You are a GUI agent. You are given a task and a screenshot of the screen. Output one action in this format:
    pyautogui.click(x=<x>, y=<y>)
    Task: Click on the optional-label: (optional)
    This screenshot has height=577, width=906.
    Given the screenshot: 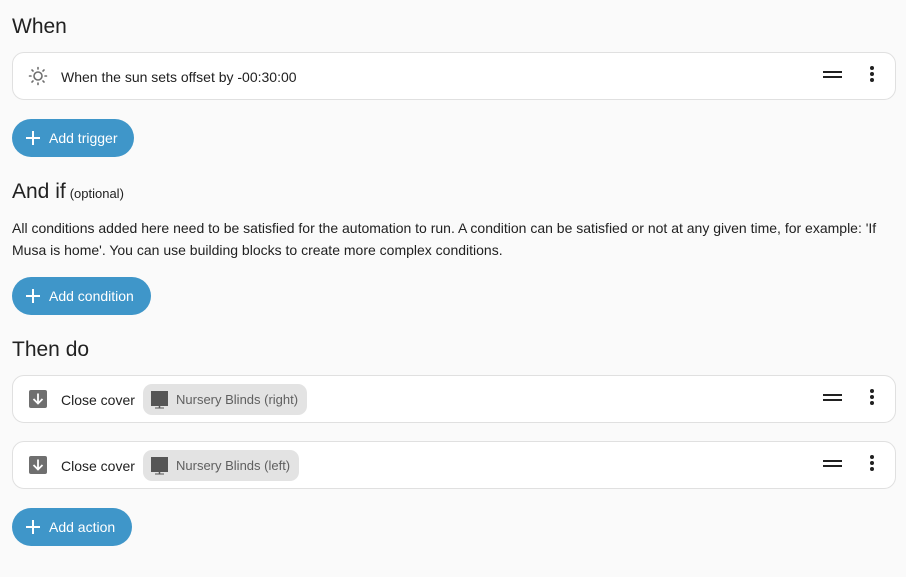 What is the action you would take?
    pyautogui.click(x=96, y=193)
    